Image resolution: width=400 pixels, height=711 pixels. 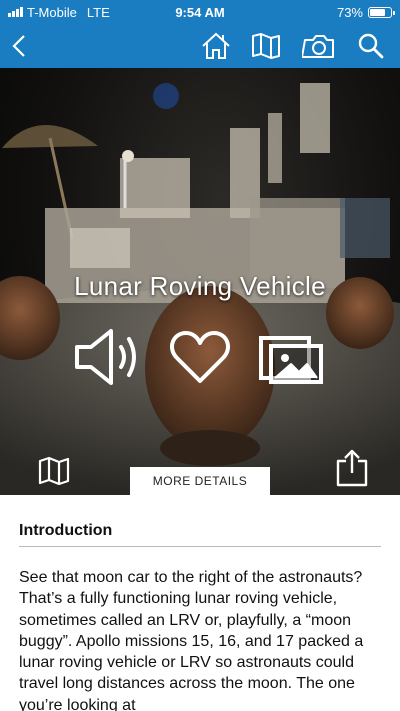 What do you see at coordinates (349, 12) in the screenshot?
I see `battery-percent: 73%` at bounding box center [349, 12].